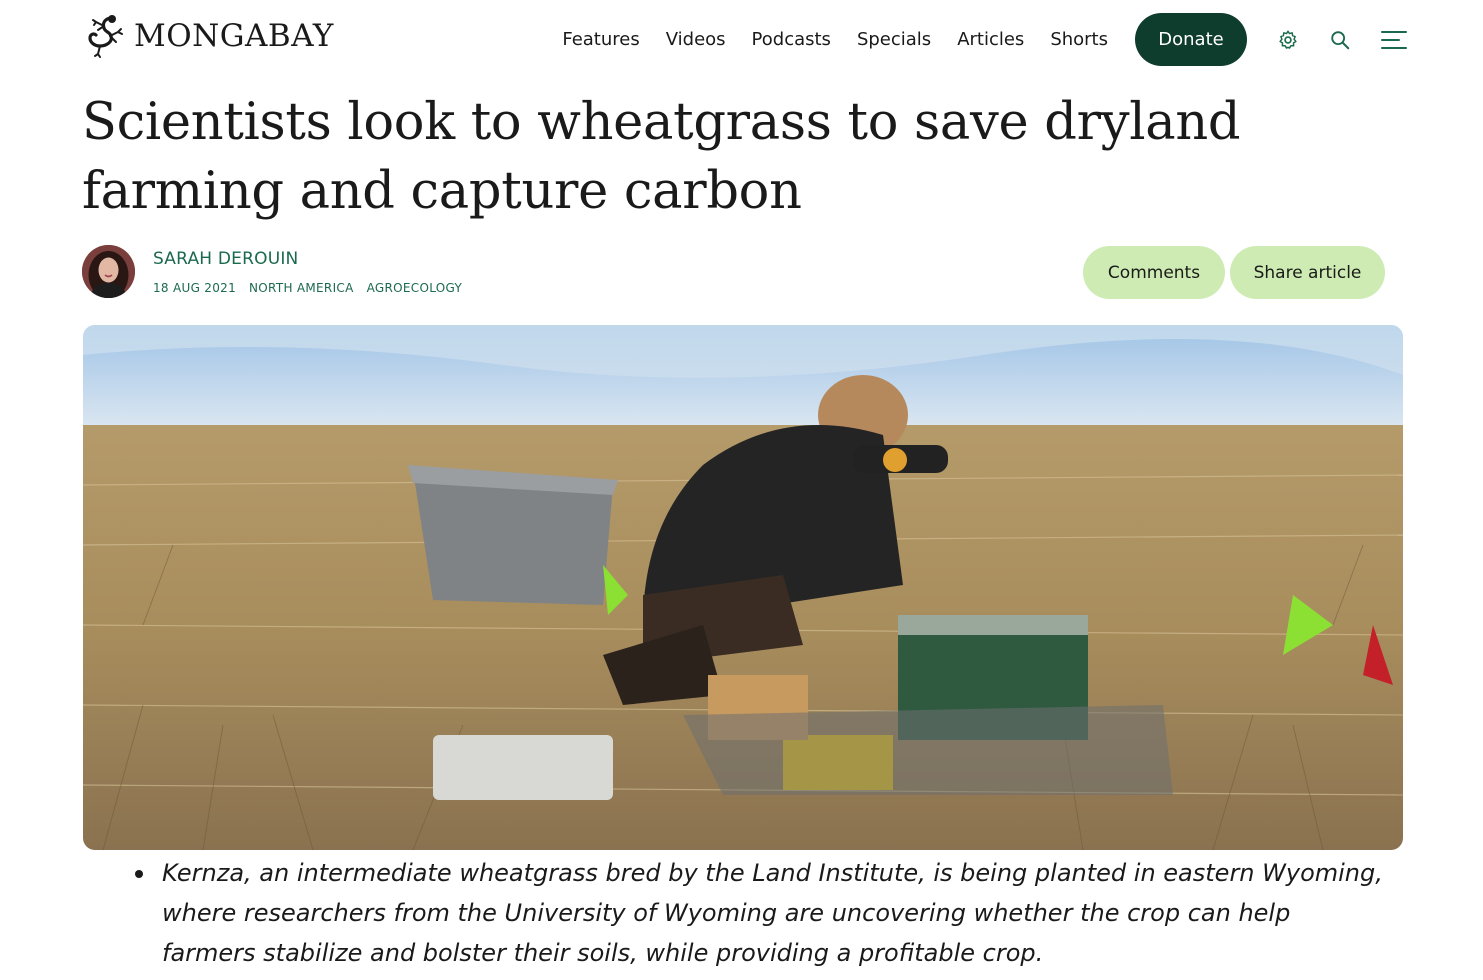 The image size is (1483, 980). Describe the element at coordinates (225, 259) in the screenshot. I see `author-name: SARAH DEROUIN` at that location.